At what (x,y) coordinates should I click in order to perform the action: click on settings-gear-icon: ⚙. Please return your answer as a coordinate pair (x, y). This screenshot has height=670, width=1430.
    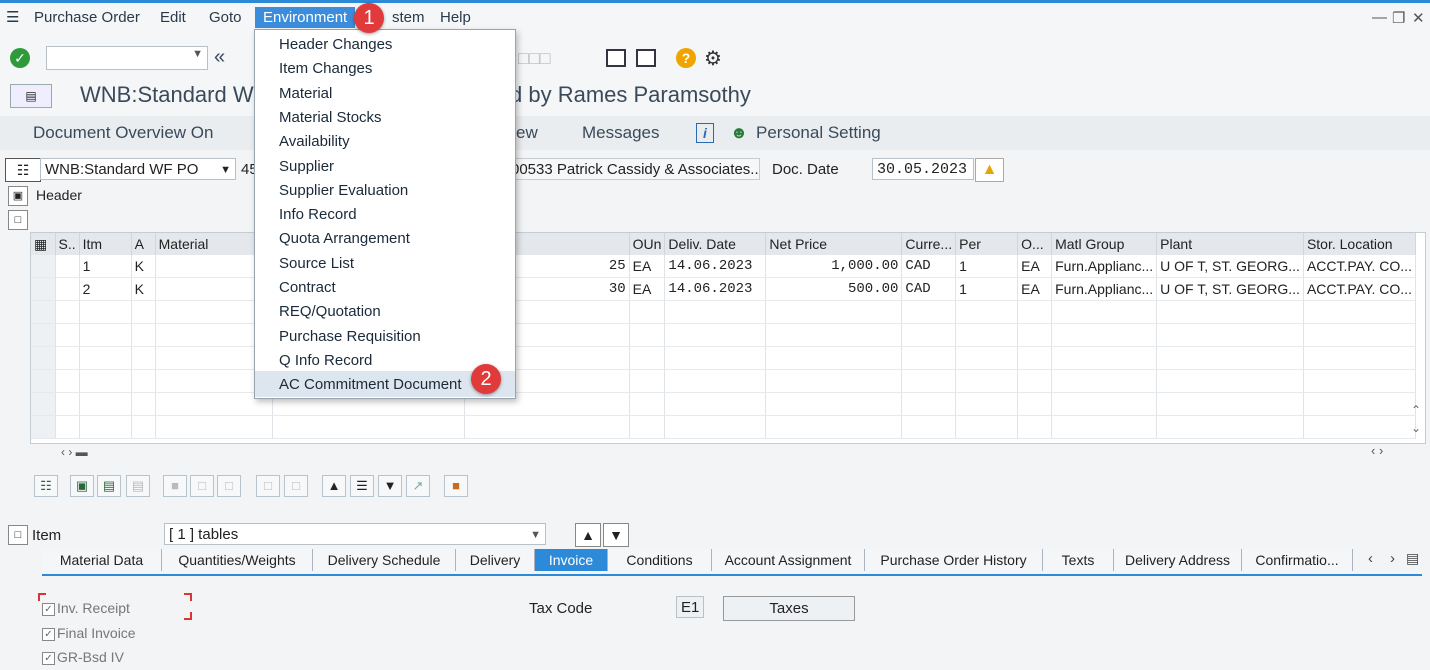
    Looking at the image, I should click on (713, 58).